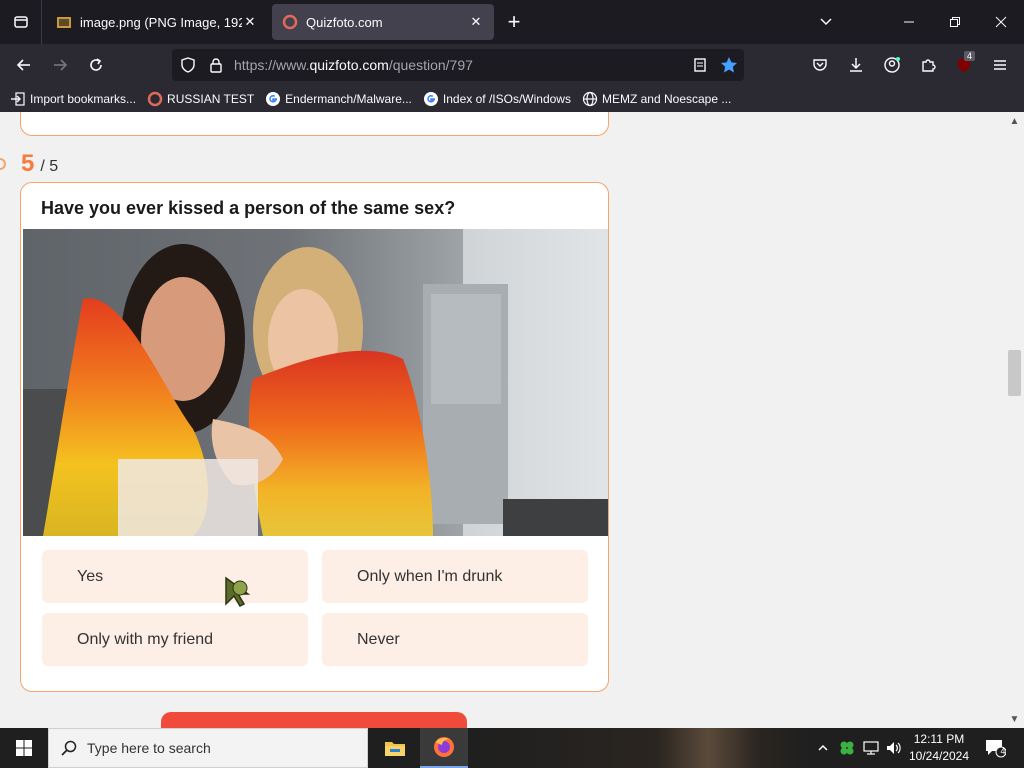 The width and height of the screenshot is (1024, 768). Describe the element at coordinates (161, 22) in the screenshot. I see `tab-title: image.png (PNG Image, 1920 ×` at that location.